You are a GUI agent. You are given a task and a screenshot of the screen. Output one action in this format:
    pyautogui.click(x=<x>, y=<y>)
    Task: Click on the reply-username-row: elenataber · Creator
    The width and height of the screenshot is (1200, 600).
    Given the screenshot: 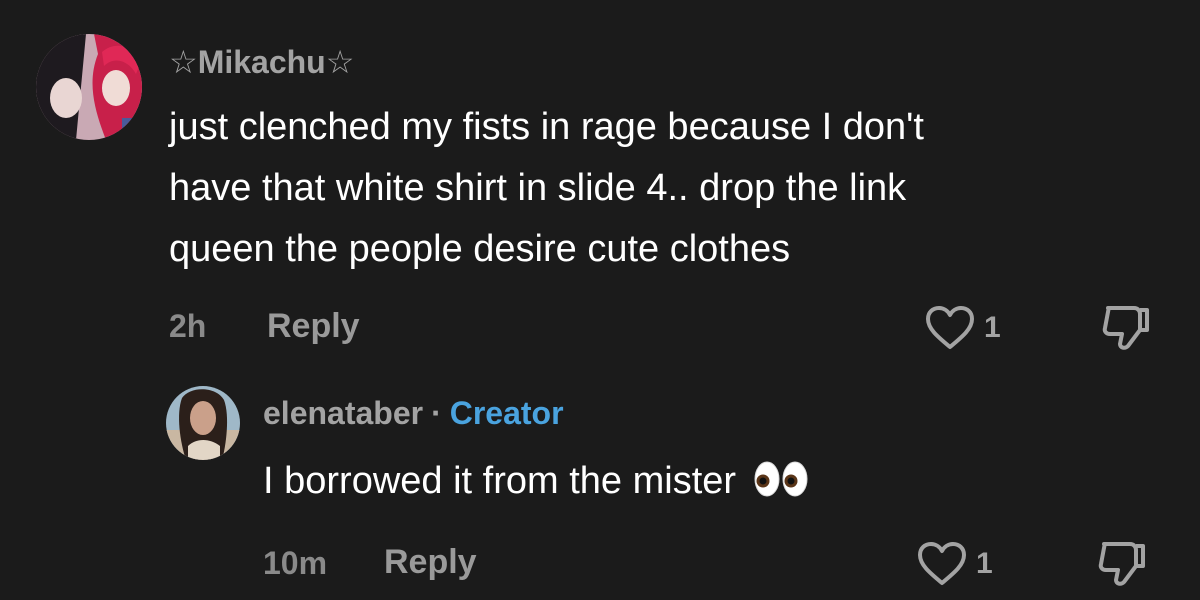 What is the action you would take?
    pyautogui.click(x=413, y=413)
    